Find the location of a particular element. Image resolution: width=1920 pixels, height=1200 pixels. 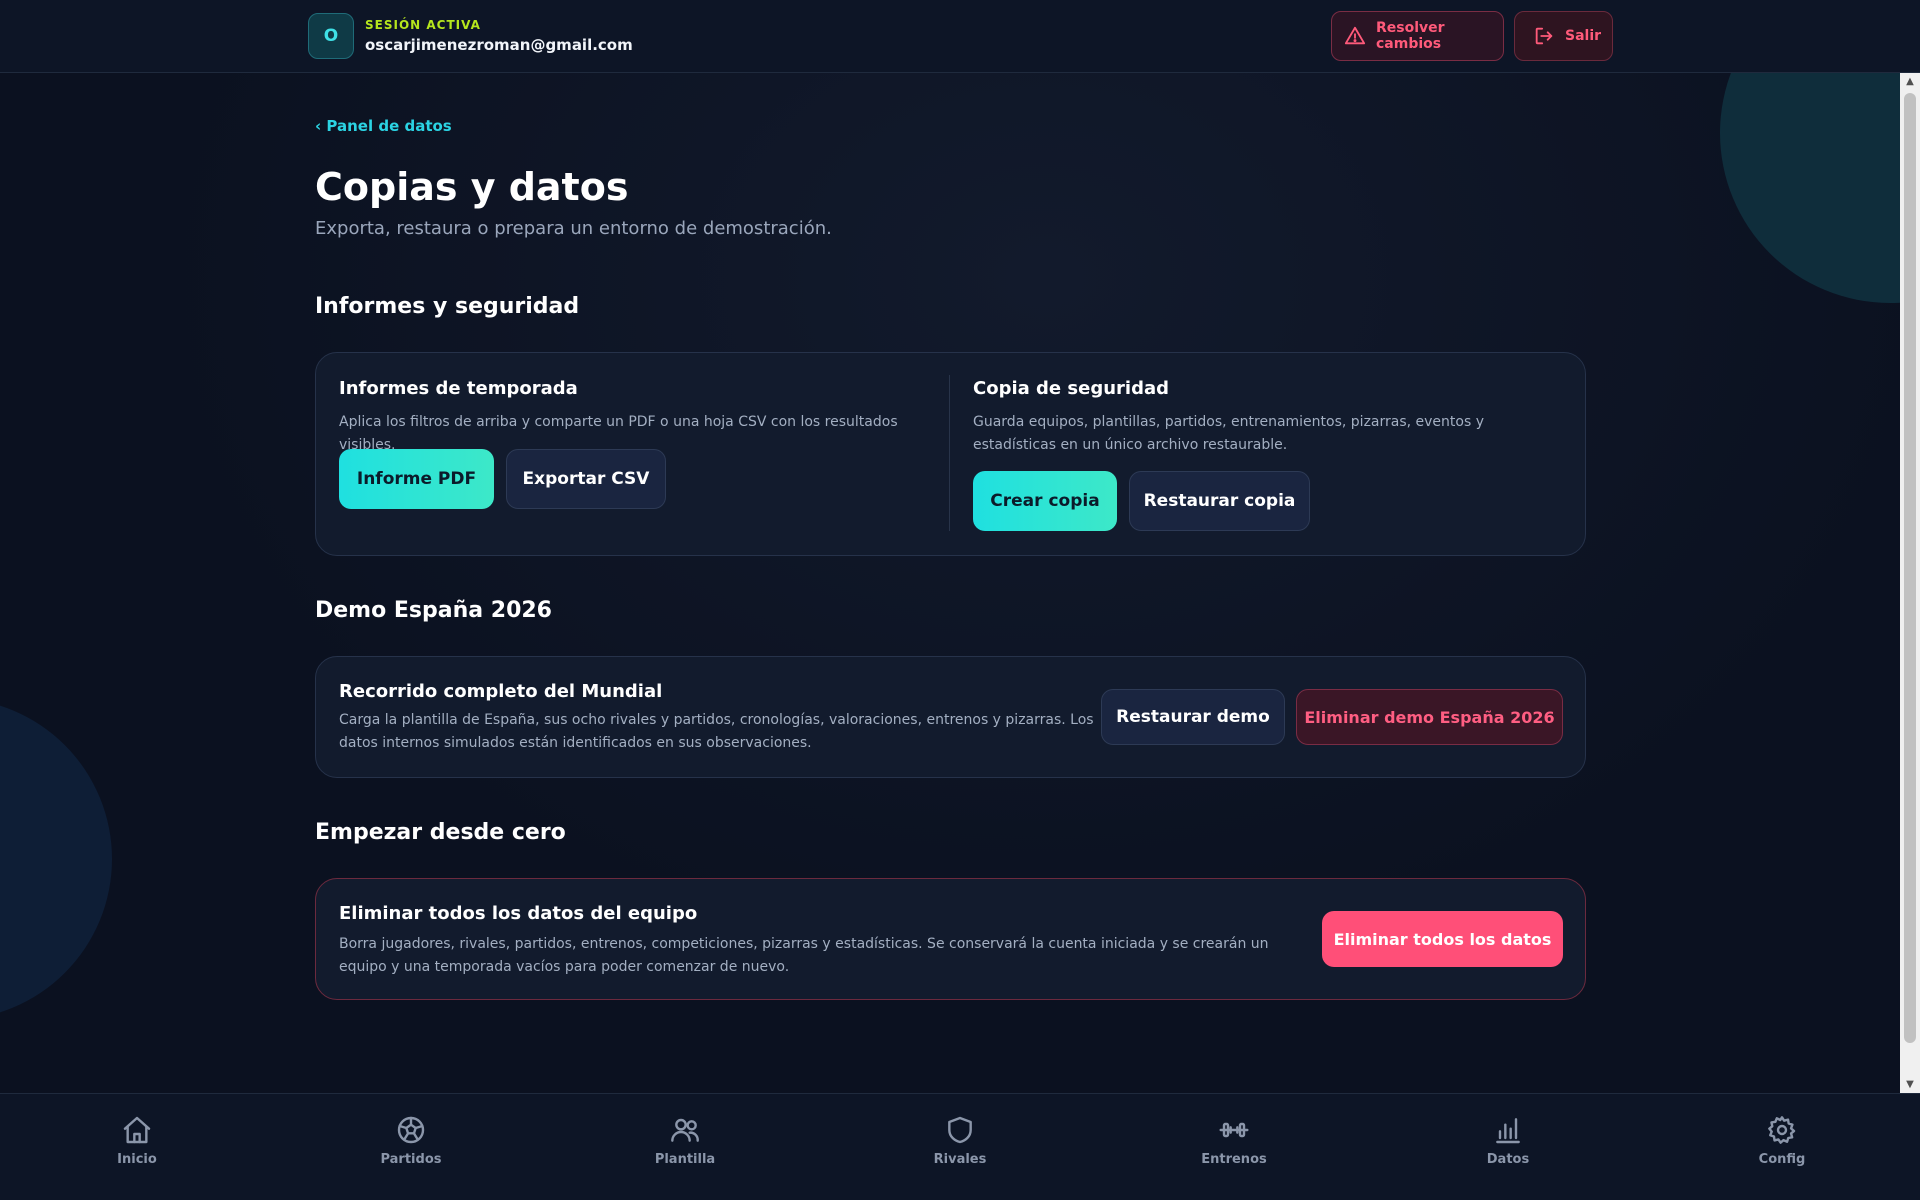

nav-item-partidos: Partidos is located at coordinates (411, 1140).